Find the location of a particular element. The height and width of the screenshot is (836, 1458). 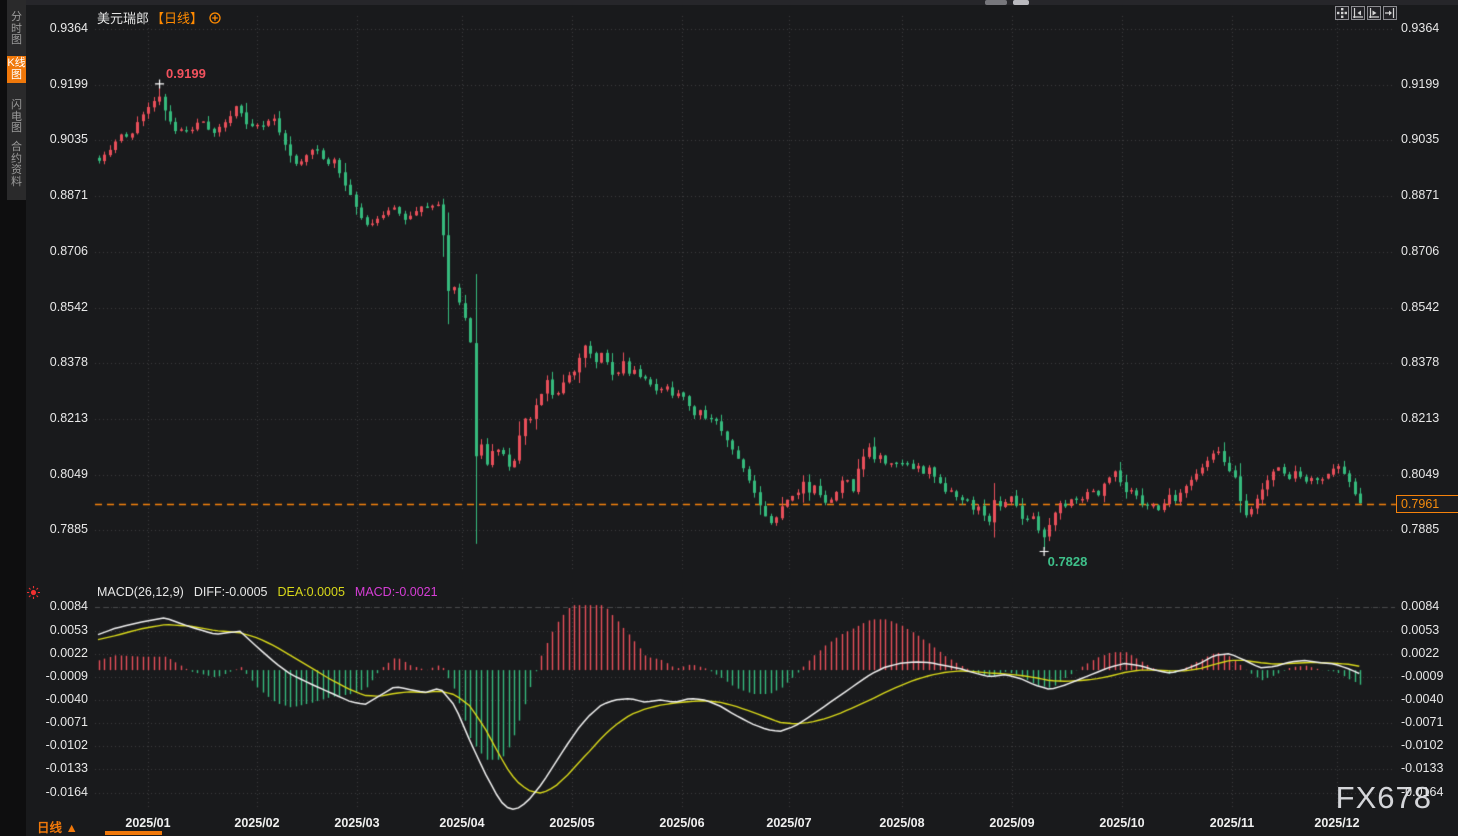

price-axis-right-tick: 0.8706 is located at coordinates (1420, 250).